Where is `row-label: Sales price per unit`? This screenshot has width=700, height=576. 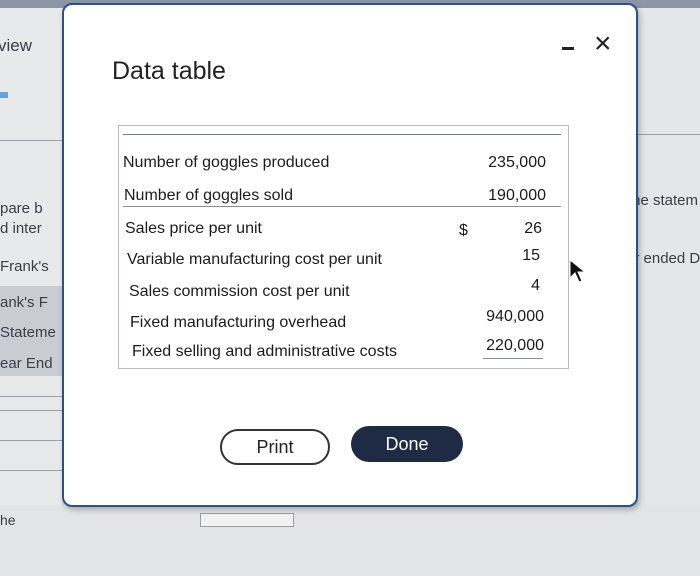
row-label: Sales price per unit is located at coordinates (193, 228).